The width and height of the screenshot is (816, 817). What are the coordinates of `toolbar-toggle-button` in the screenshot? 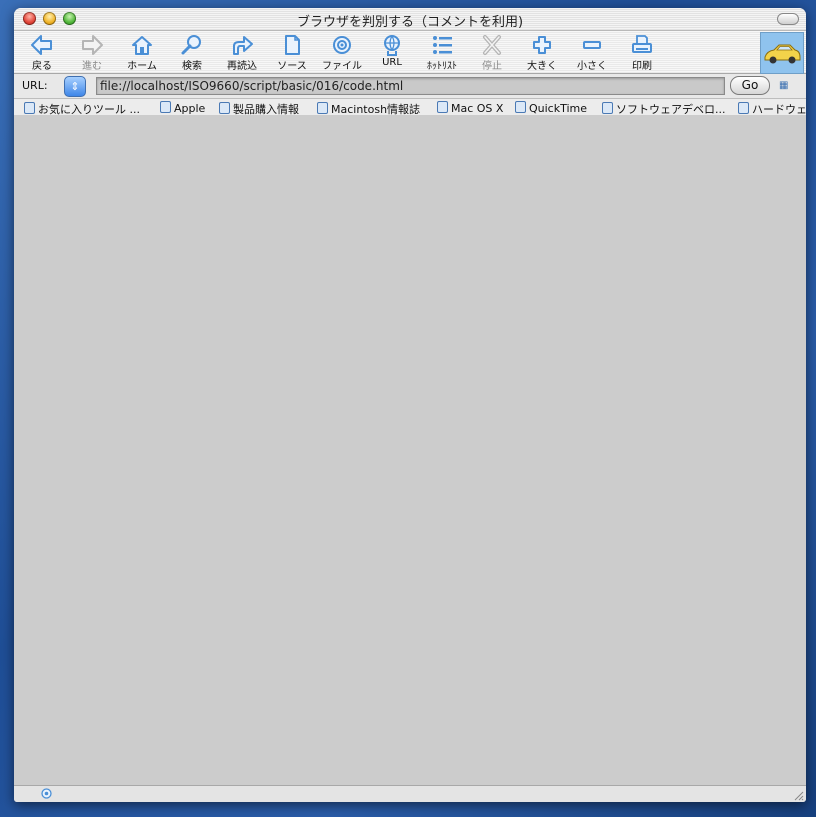 It's located at (788, 19).